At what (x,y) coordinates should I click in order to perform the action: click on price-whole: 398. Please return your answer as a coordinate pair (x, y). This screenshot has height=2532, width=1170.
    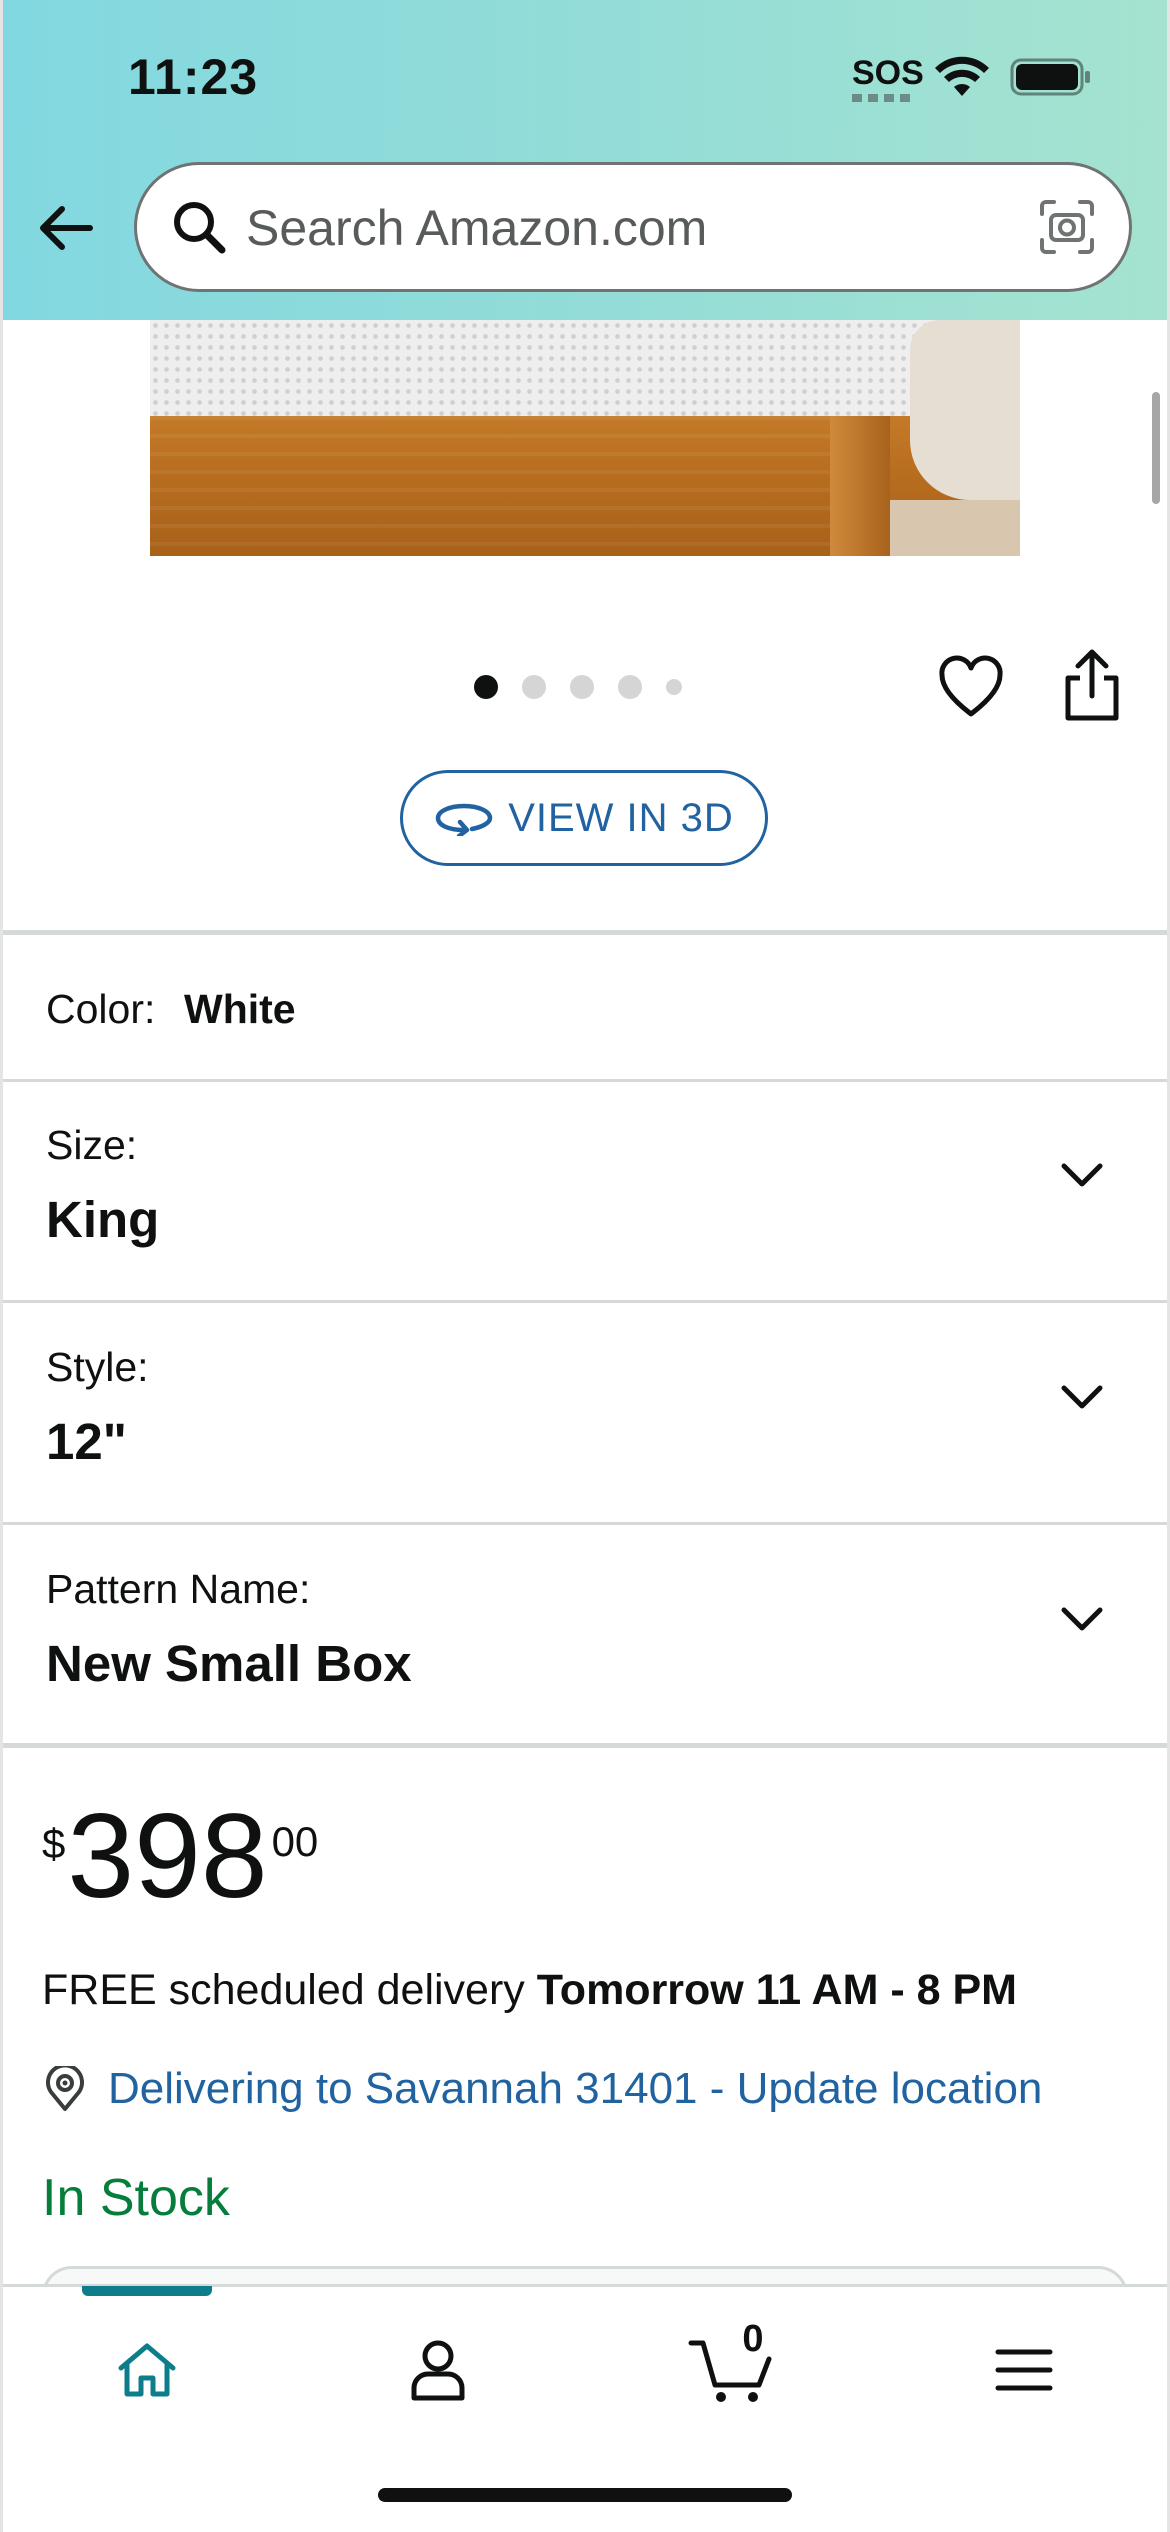
    Looking at the image, I should click on (167, 1856).